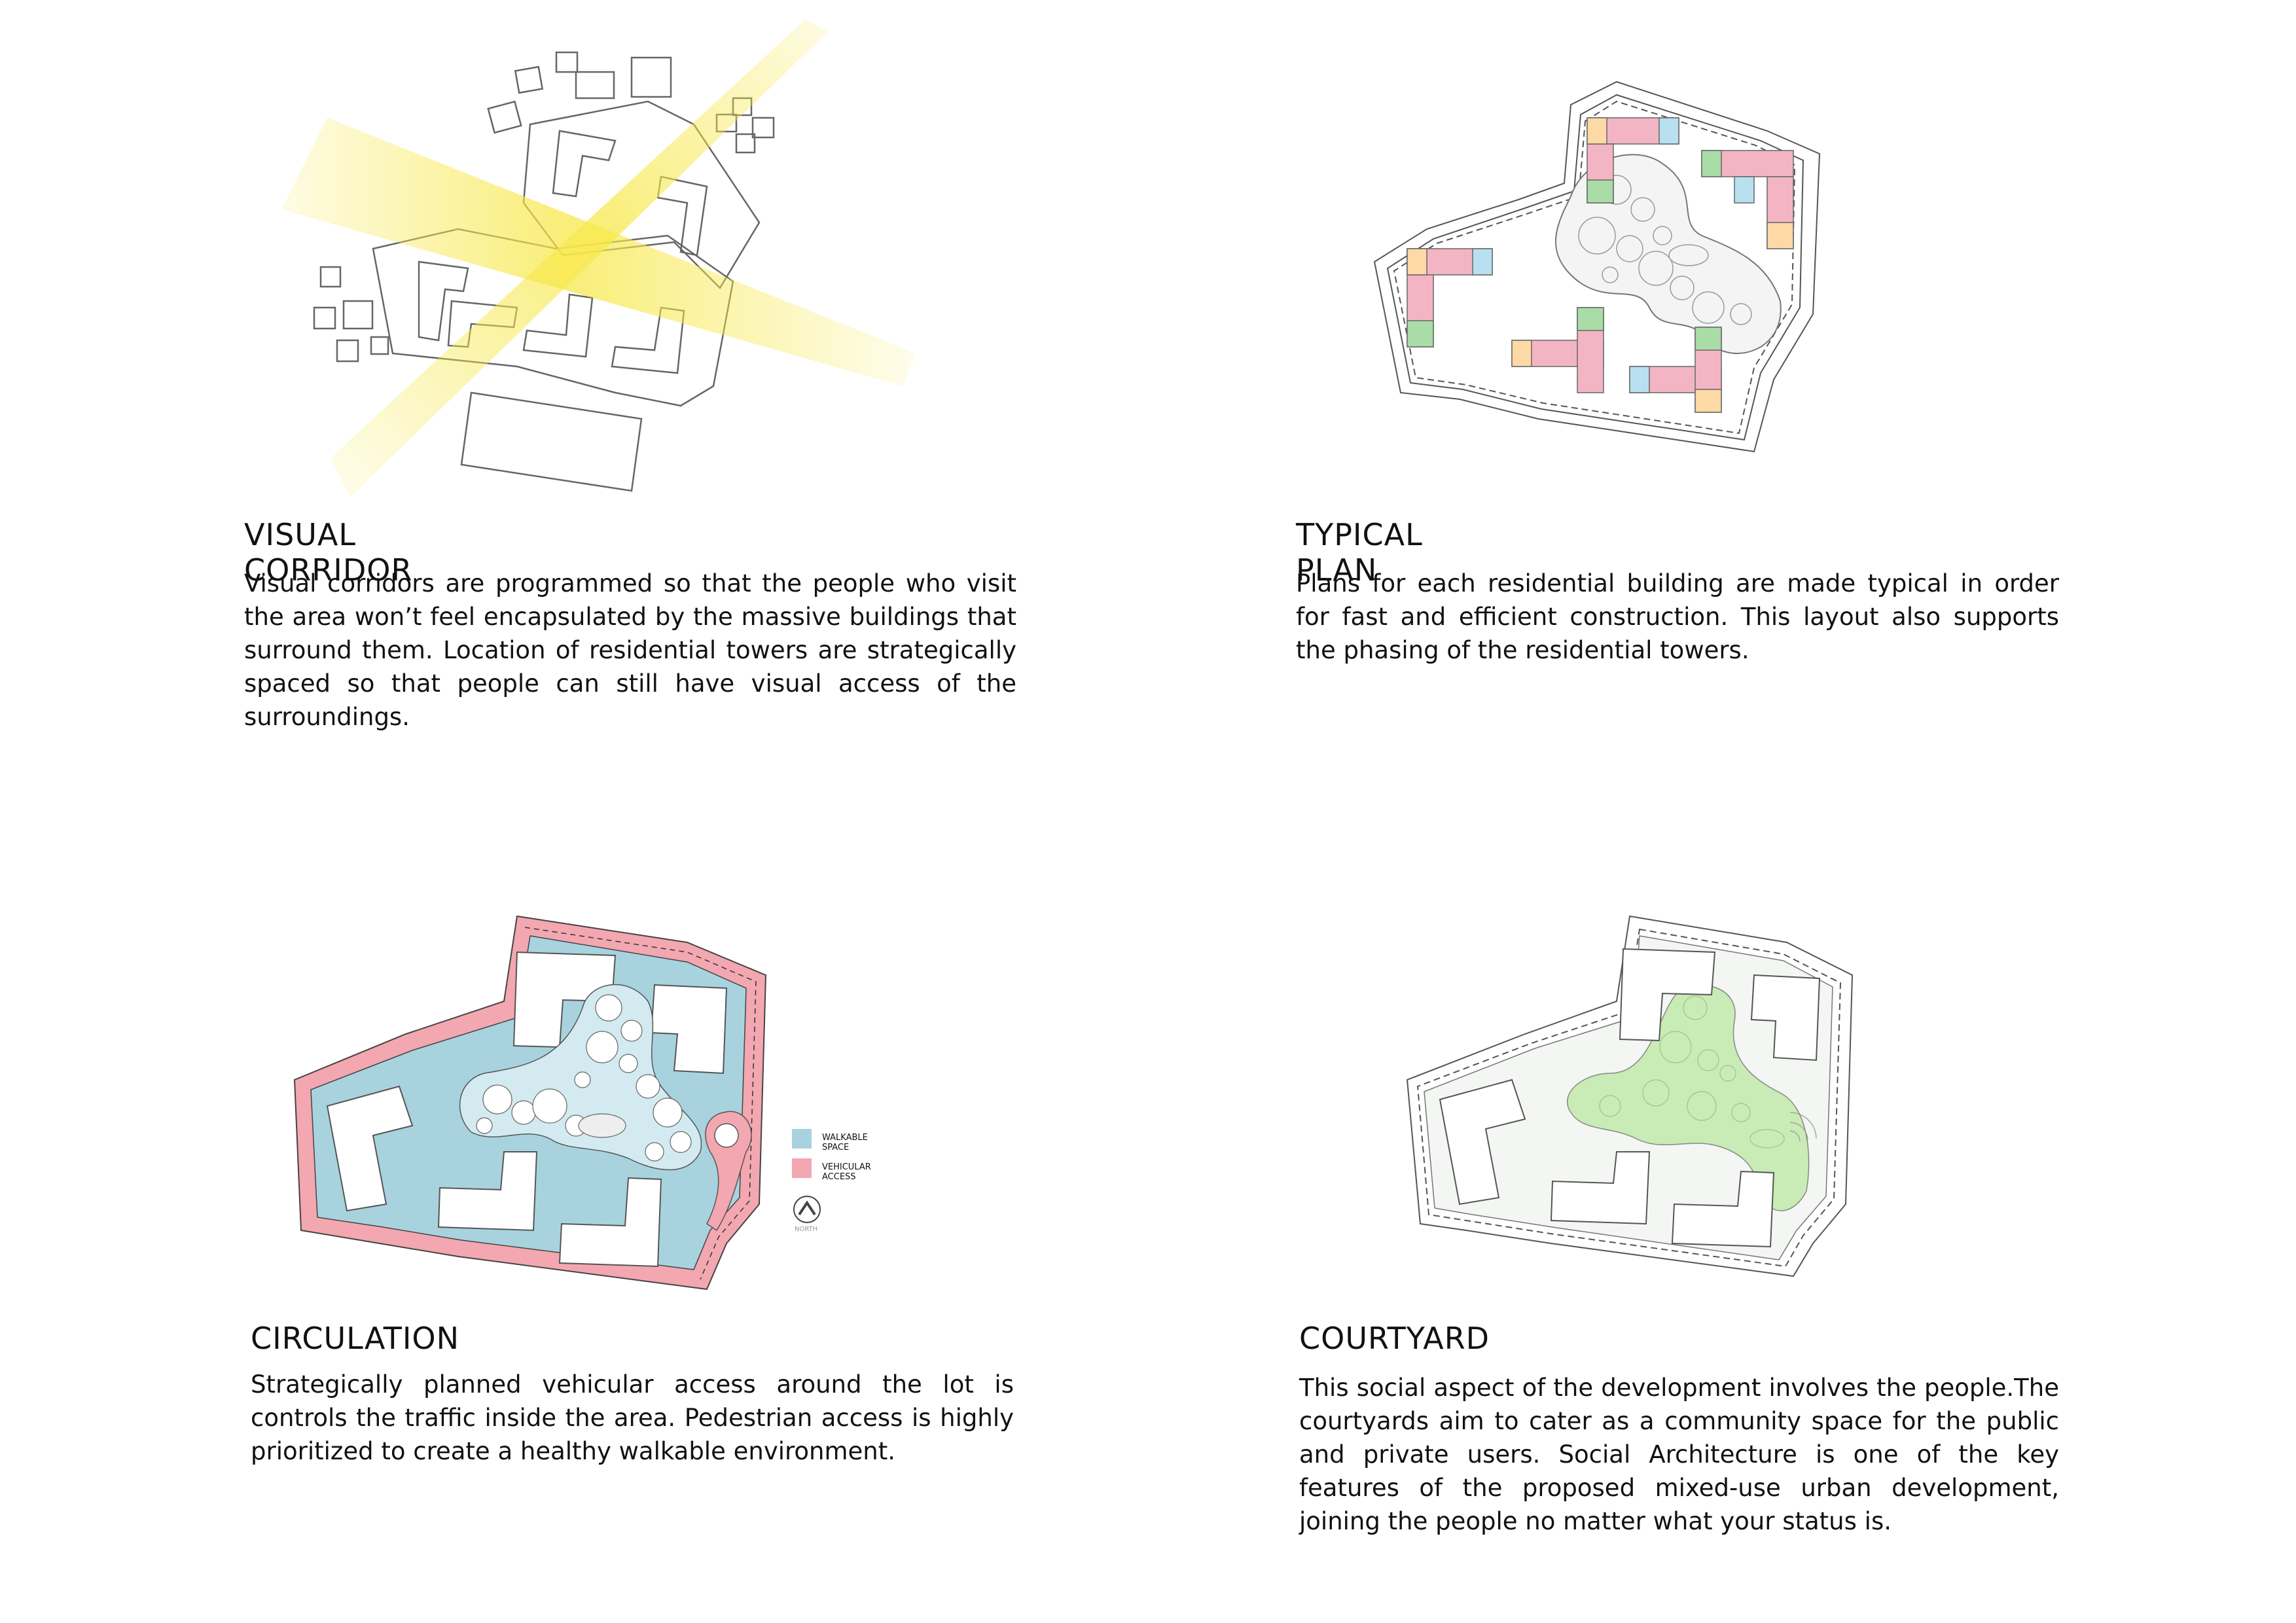 This screenshot has width=2296, height=1623. I want to click on legend-swatch-walkable, so click(802, 1139).